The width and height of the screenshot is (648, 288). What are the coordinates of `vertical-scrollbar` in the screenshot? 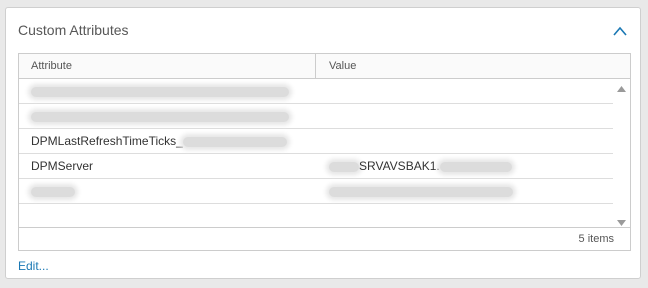 It's located at (621, 154).